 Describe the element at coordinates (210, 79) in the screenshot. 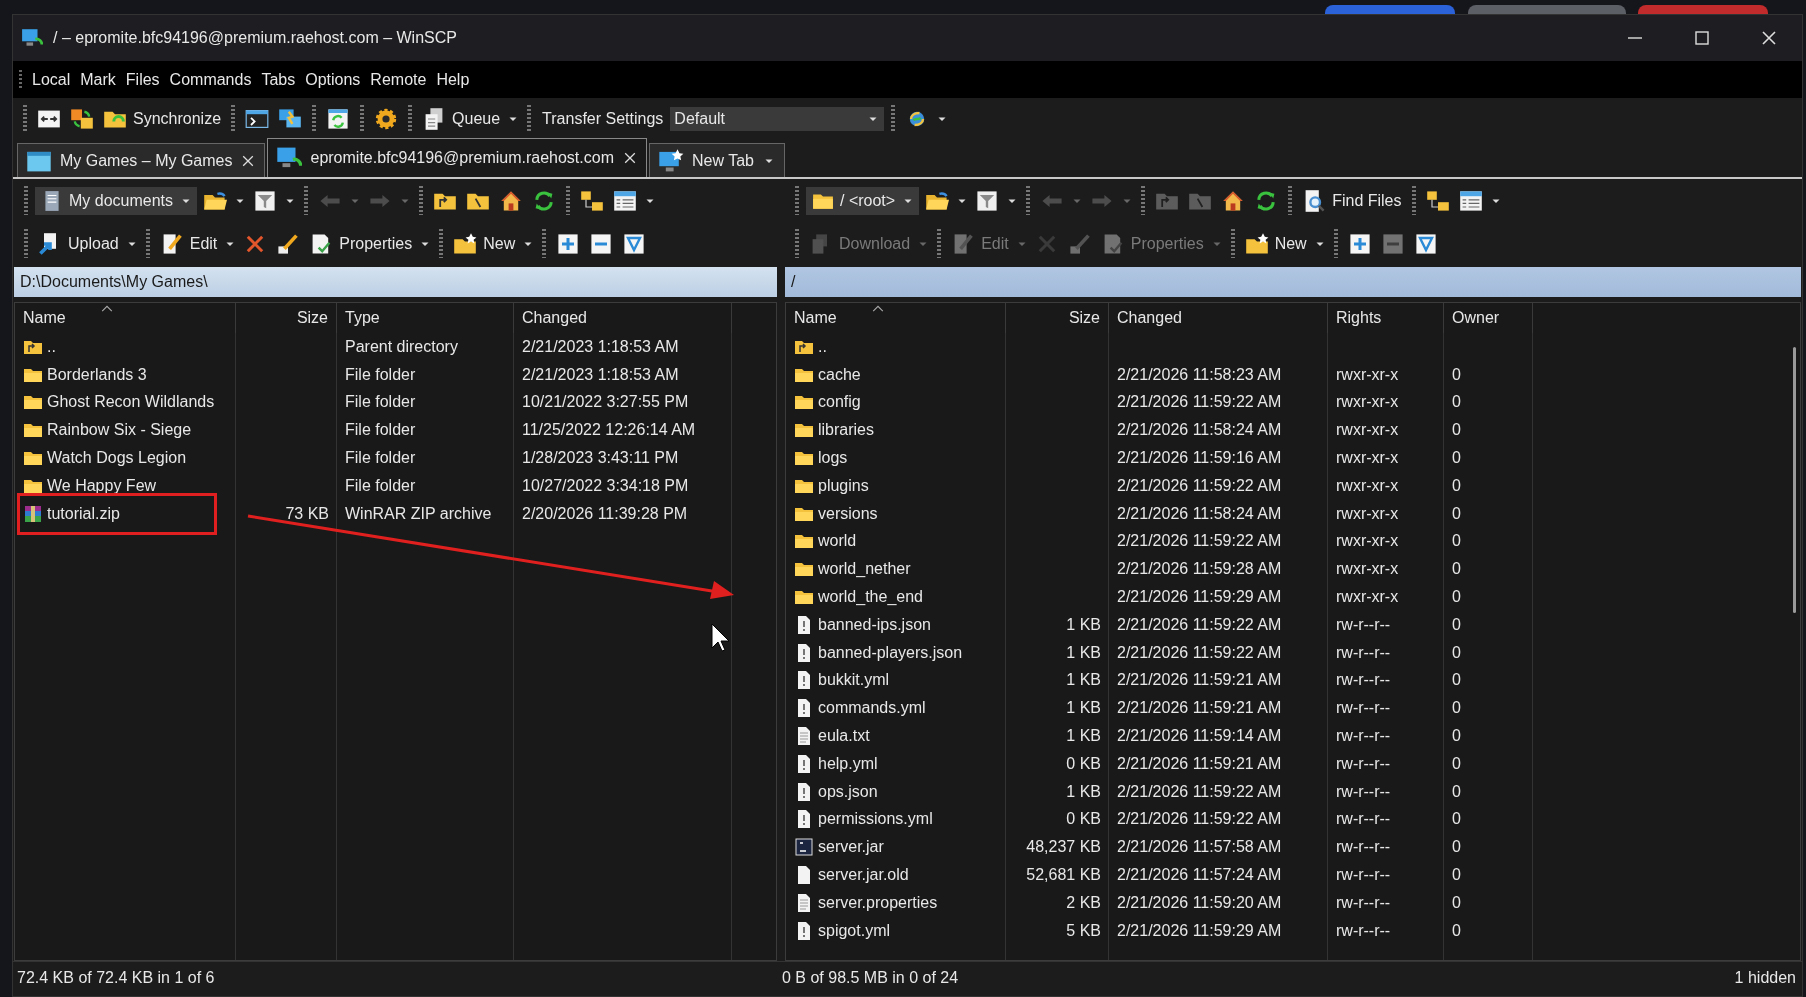

I see `menu-item: Commands` at that location.